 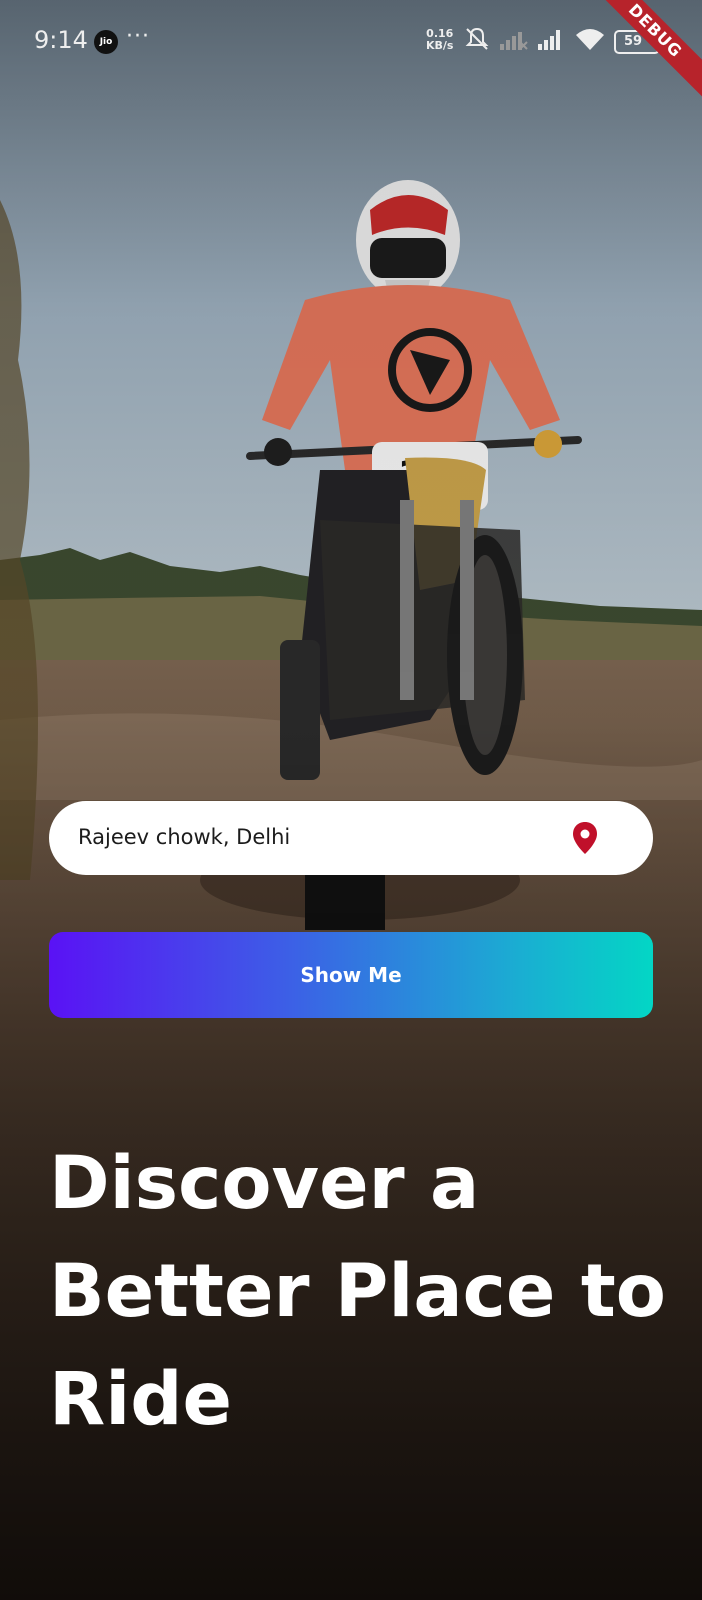 What do you see at coordinates (138, 36) in the screenshot?
I see `more-notifications-icon: ···` at bounding box center [138, 36].